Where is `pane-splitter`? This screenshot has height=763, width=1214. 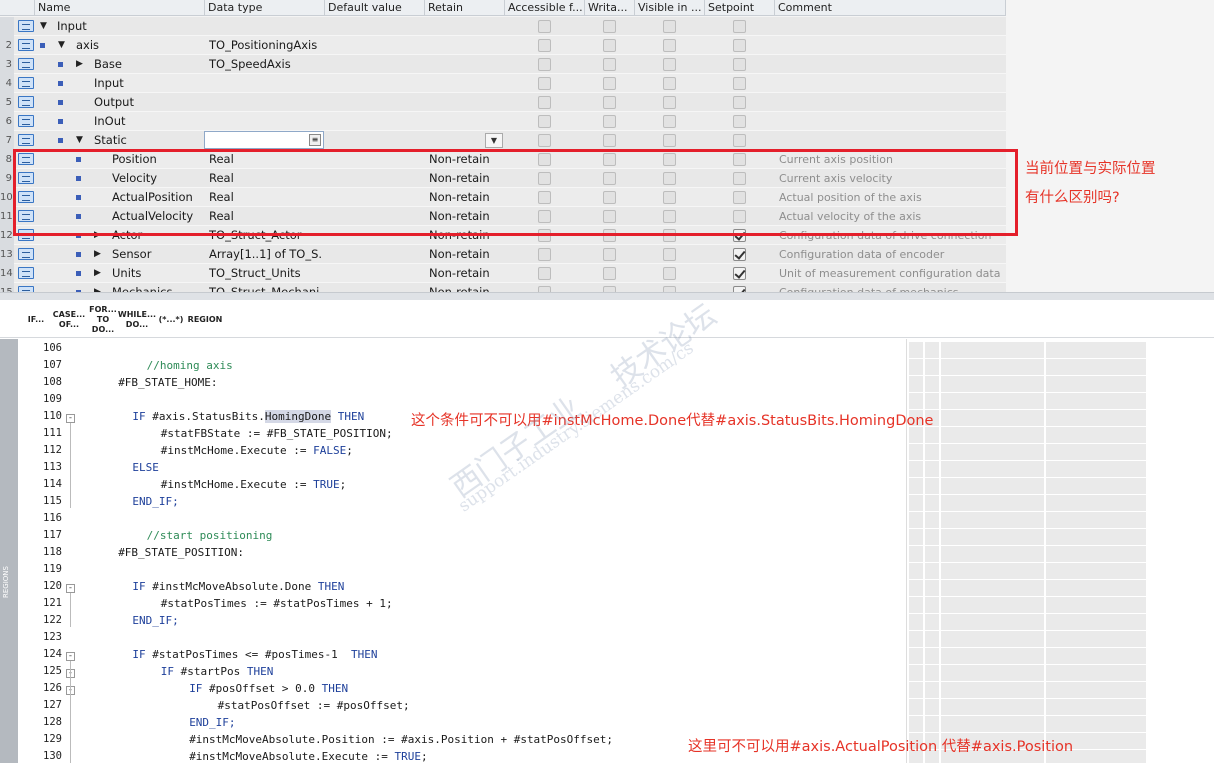 pane-splitter is located at coordinates (607, 296).